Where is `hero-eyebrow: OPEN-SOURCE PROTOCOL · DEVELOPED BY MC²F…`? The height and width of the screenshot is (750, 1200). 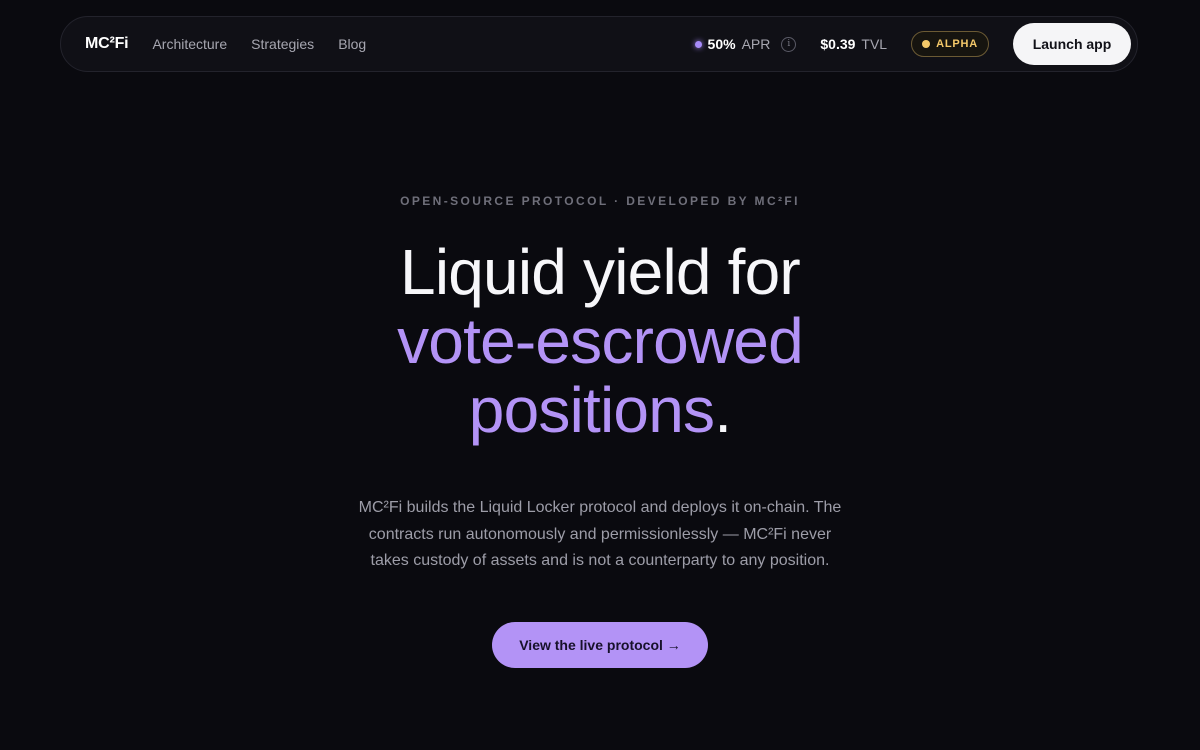
hero-eyebrow: OPEN-SOURCE PROTOCOL · DEVELOPED BY MC²F… is located at coordinates (600, 201).